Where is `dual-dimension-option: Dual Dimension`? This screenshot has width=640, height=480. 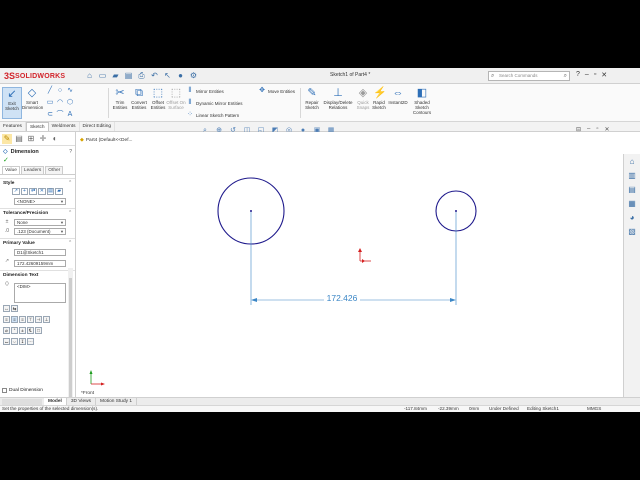 dual-dimension-option: Dual Dimension is located at coordinates (22, 390).